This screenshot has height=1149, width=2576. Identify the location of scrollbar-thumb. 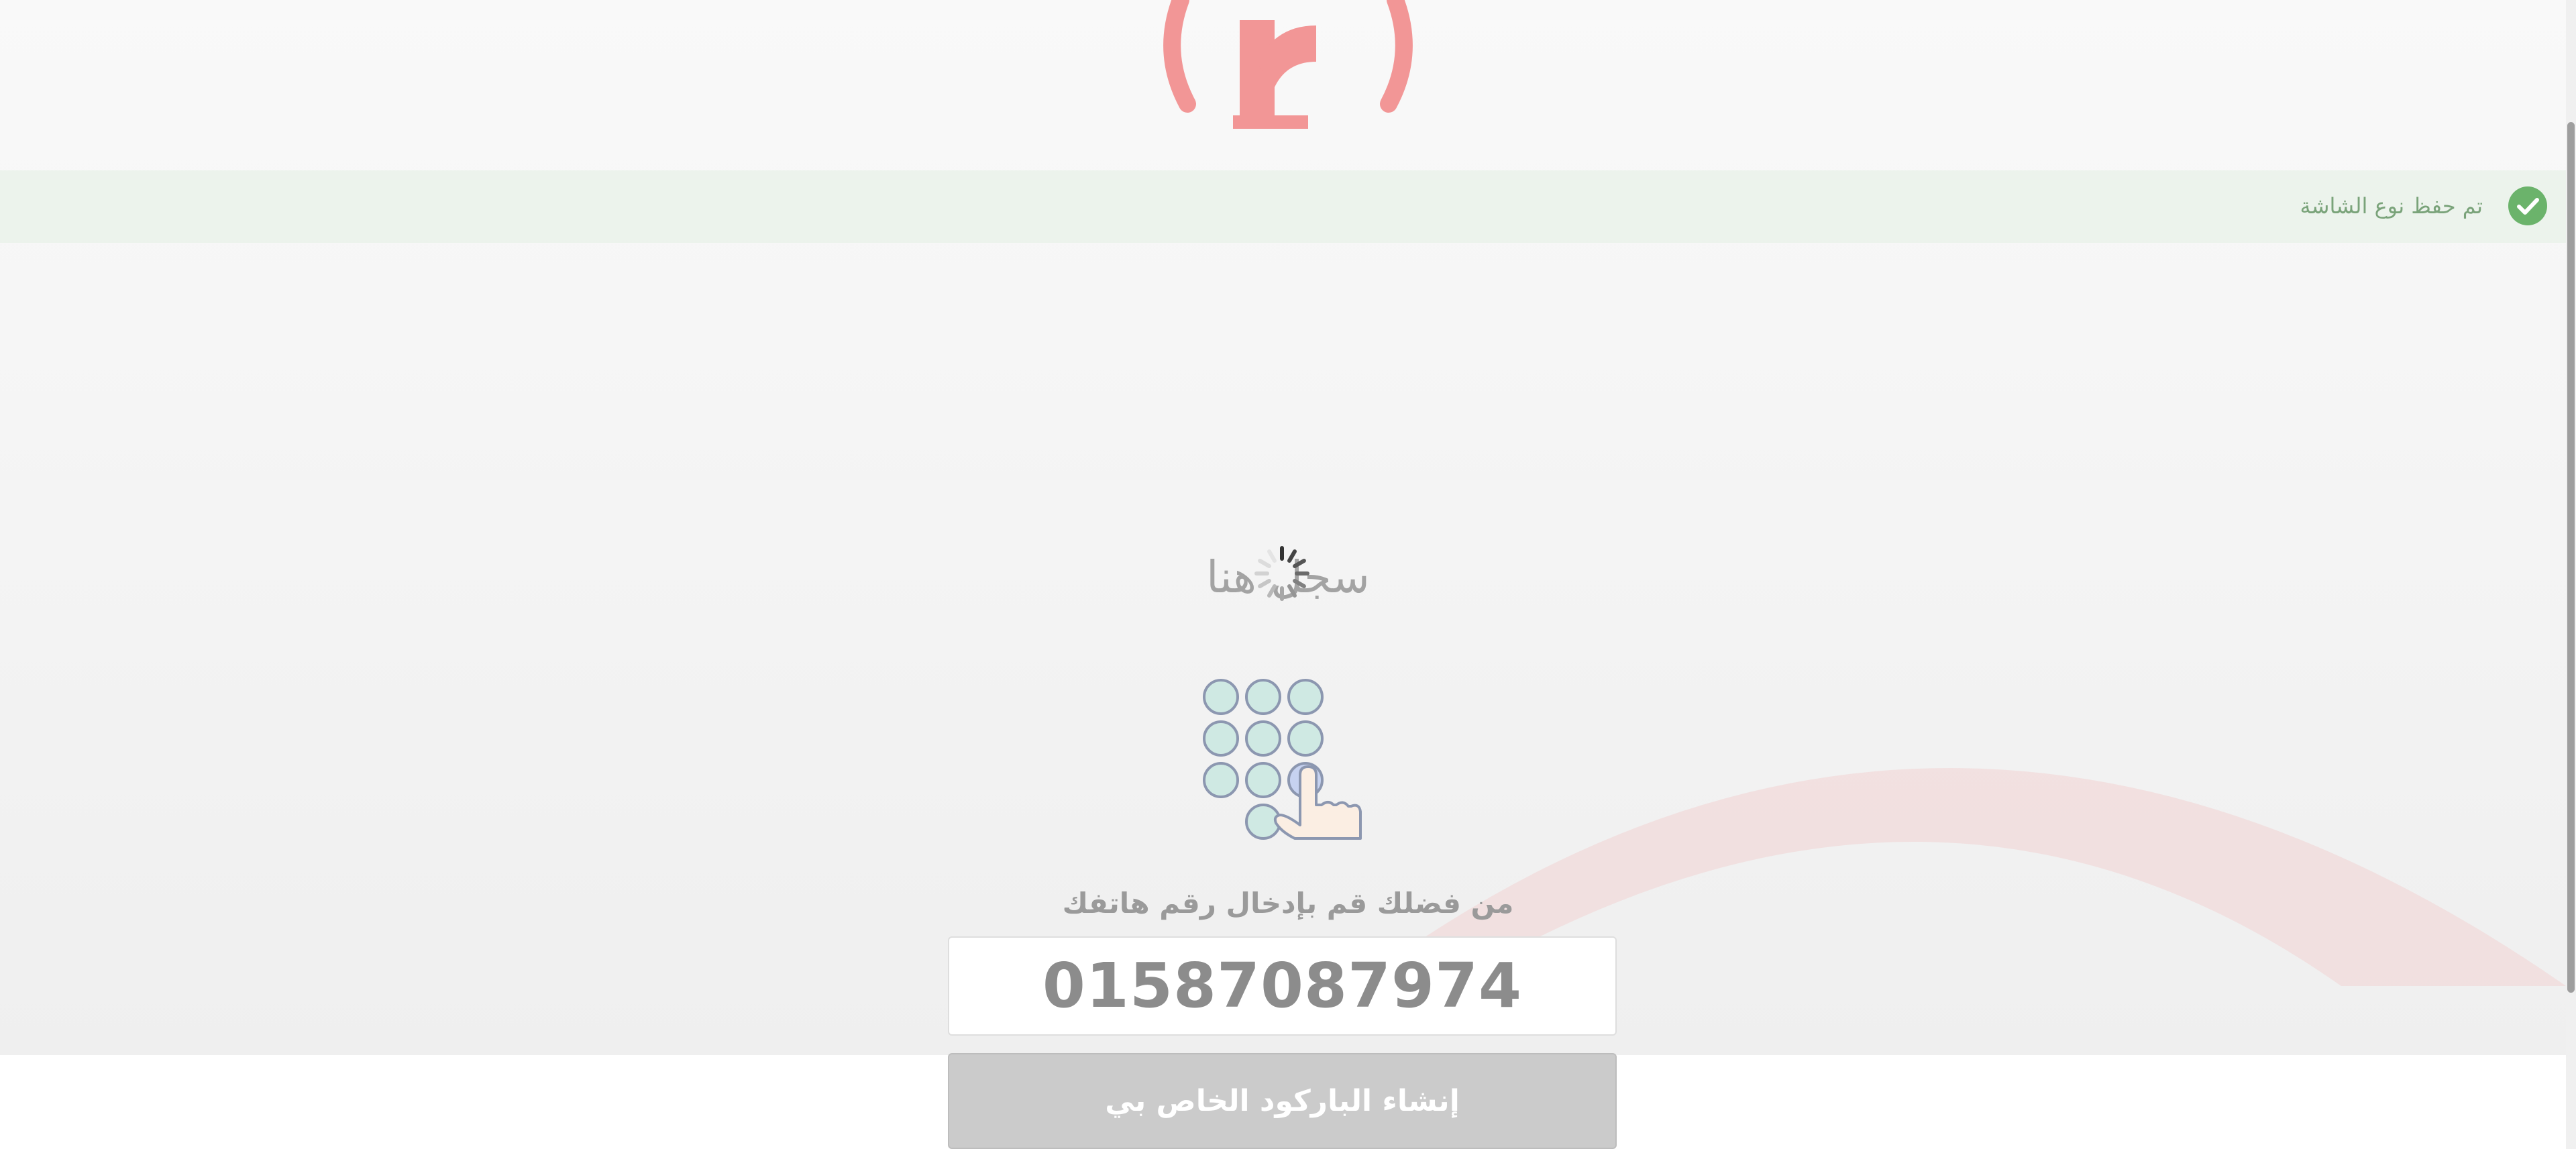
(2571, 557).